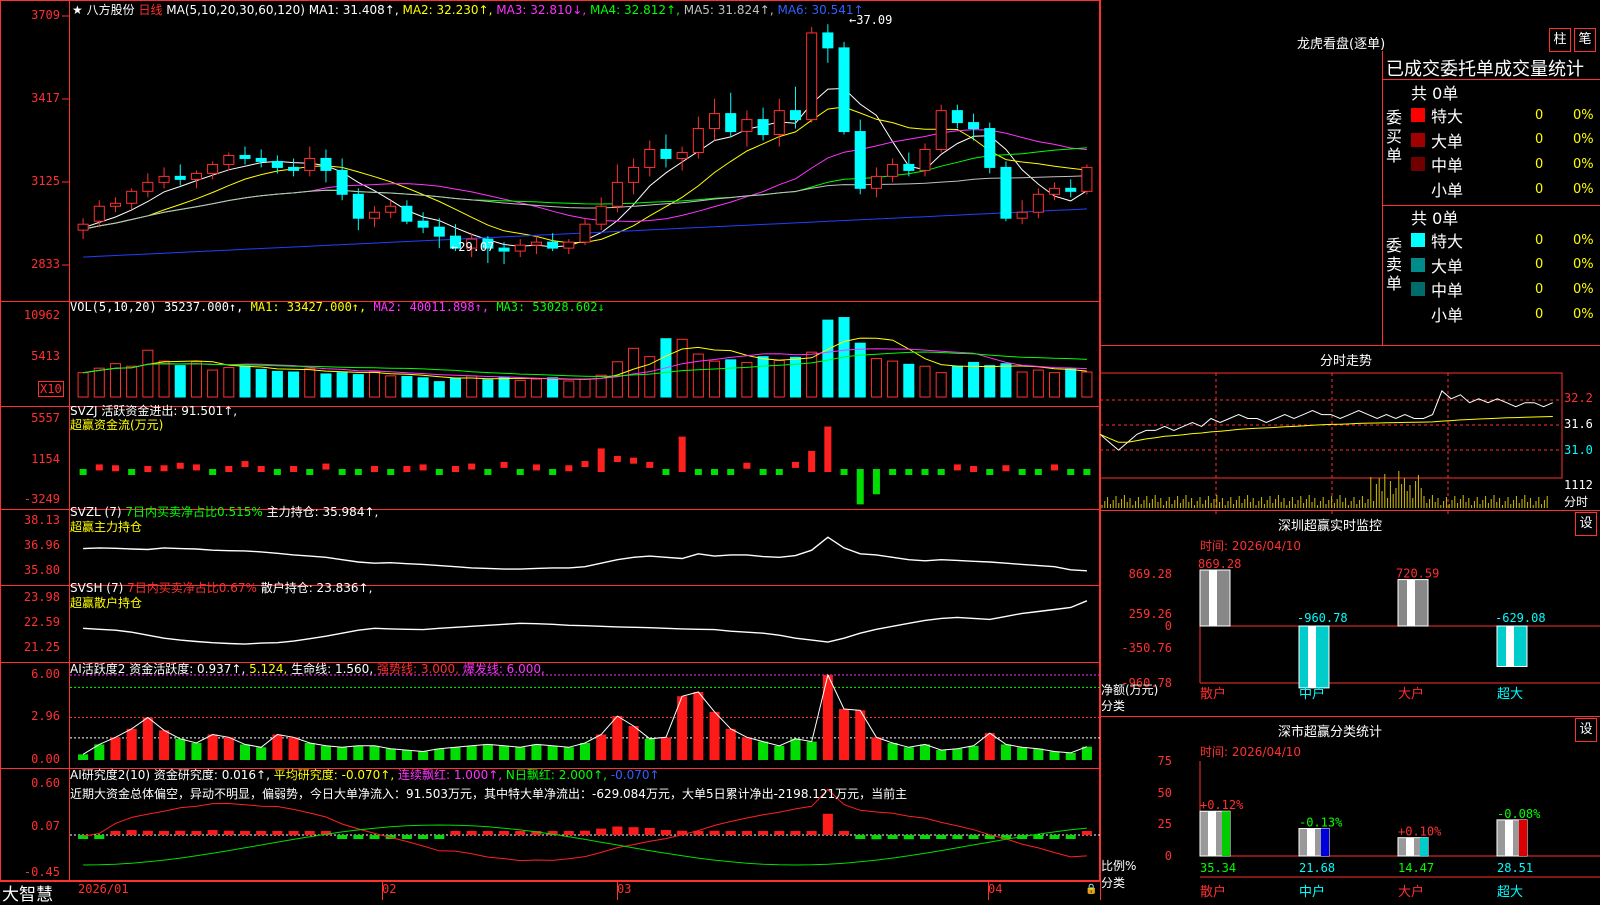  What do you see at coordinates (77, 10) in the screenshot?
I see `favorite-star-icon: ★` at bounding box center [77, 10].